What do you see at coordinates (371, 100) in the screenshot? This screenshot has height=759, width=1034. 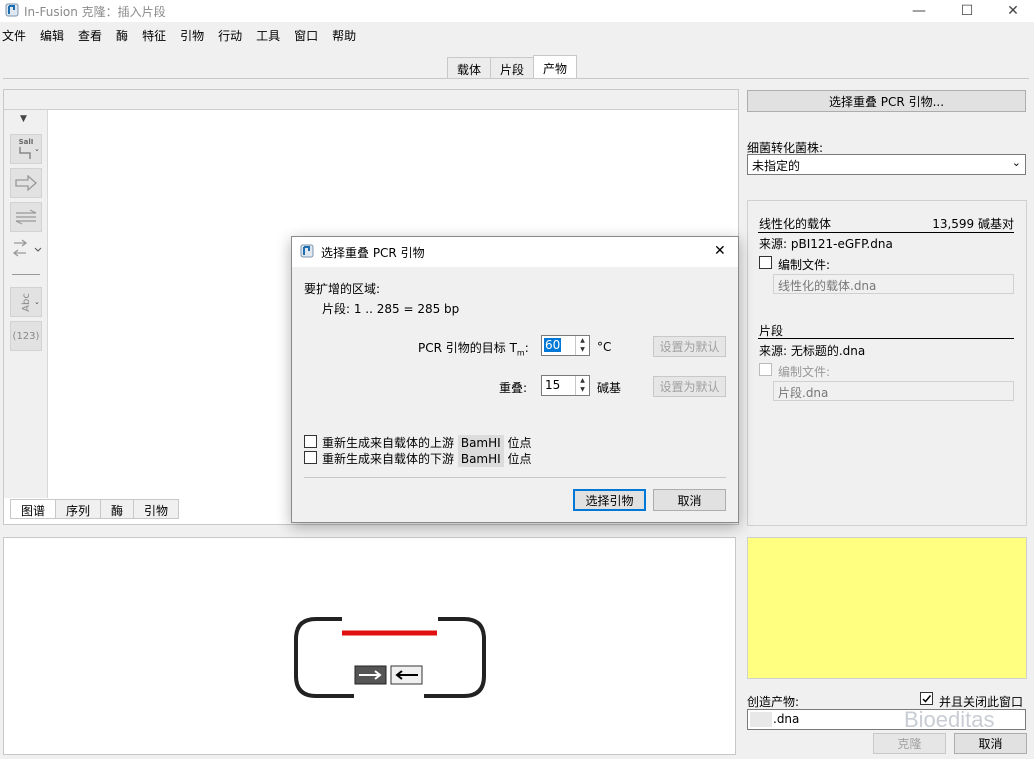 I see `map-header-strip` at bounding box center [371, 100].